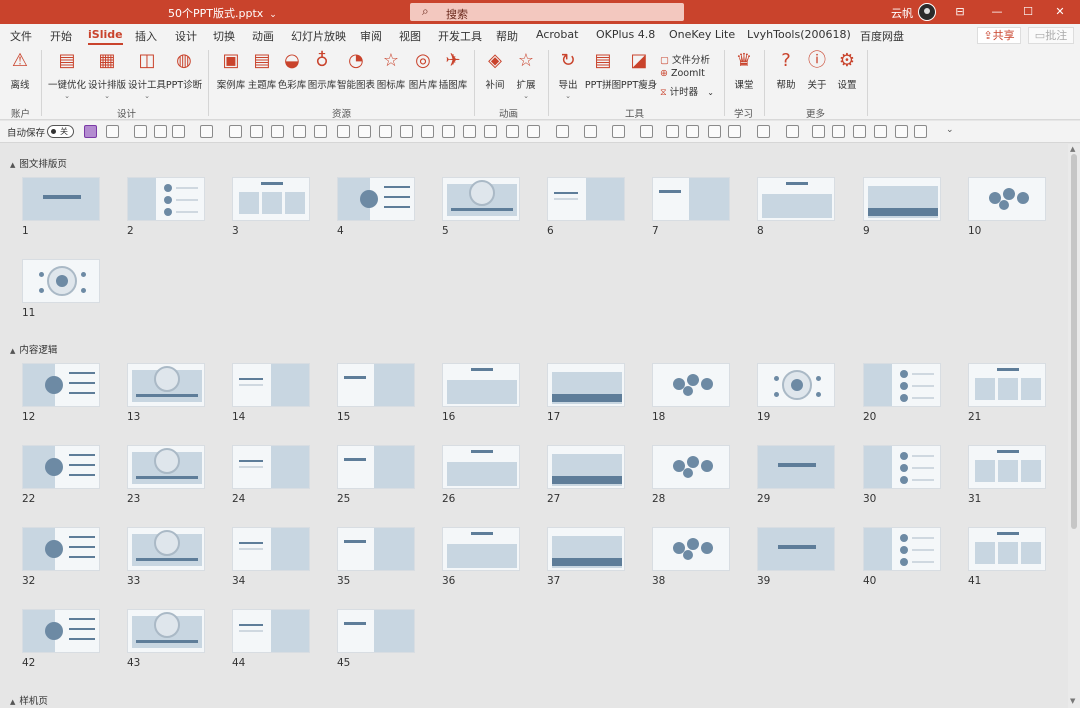 The width and height of the screenshot is (1080, 708). I want to click on close-button: ✕, so click(1060, 12).